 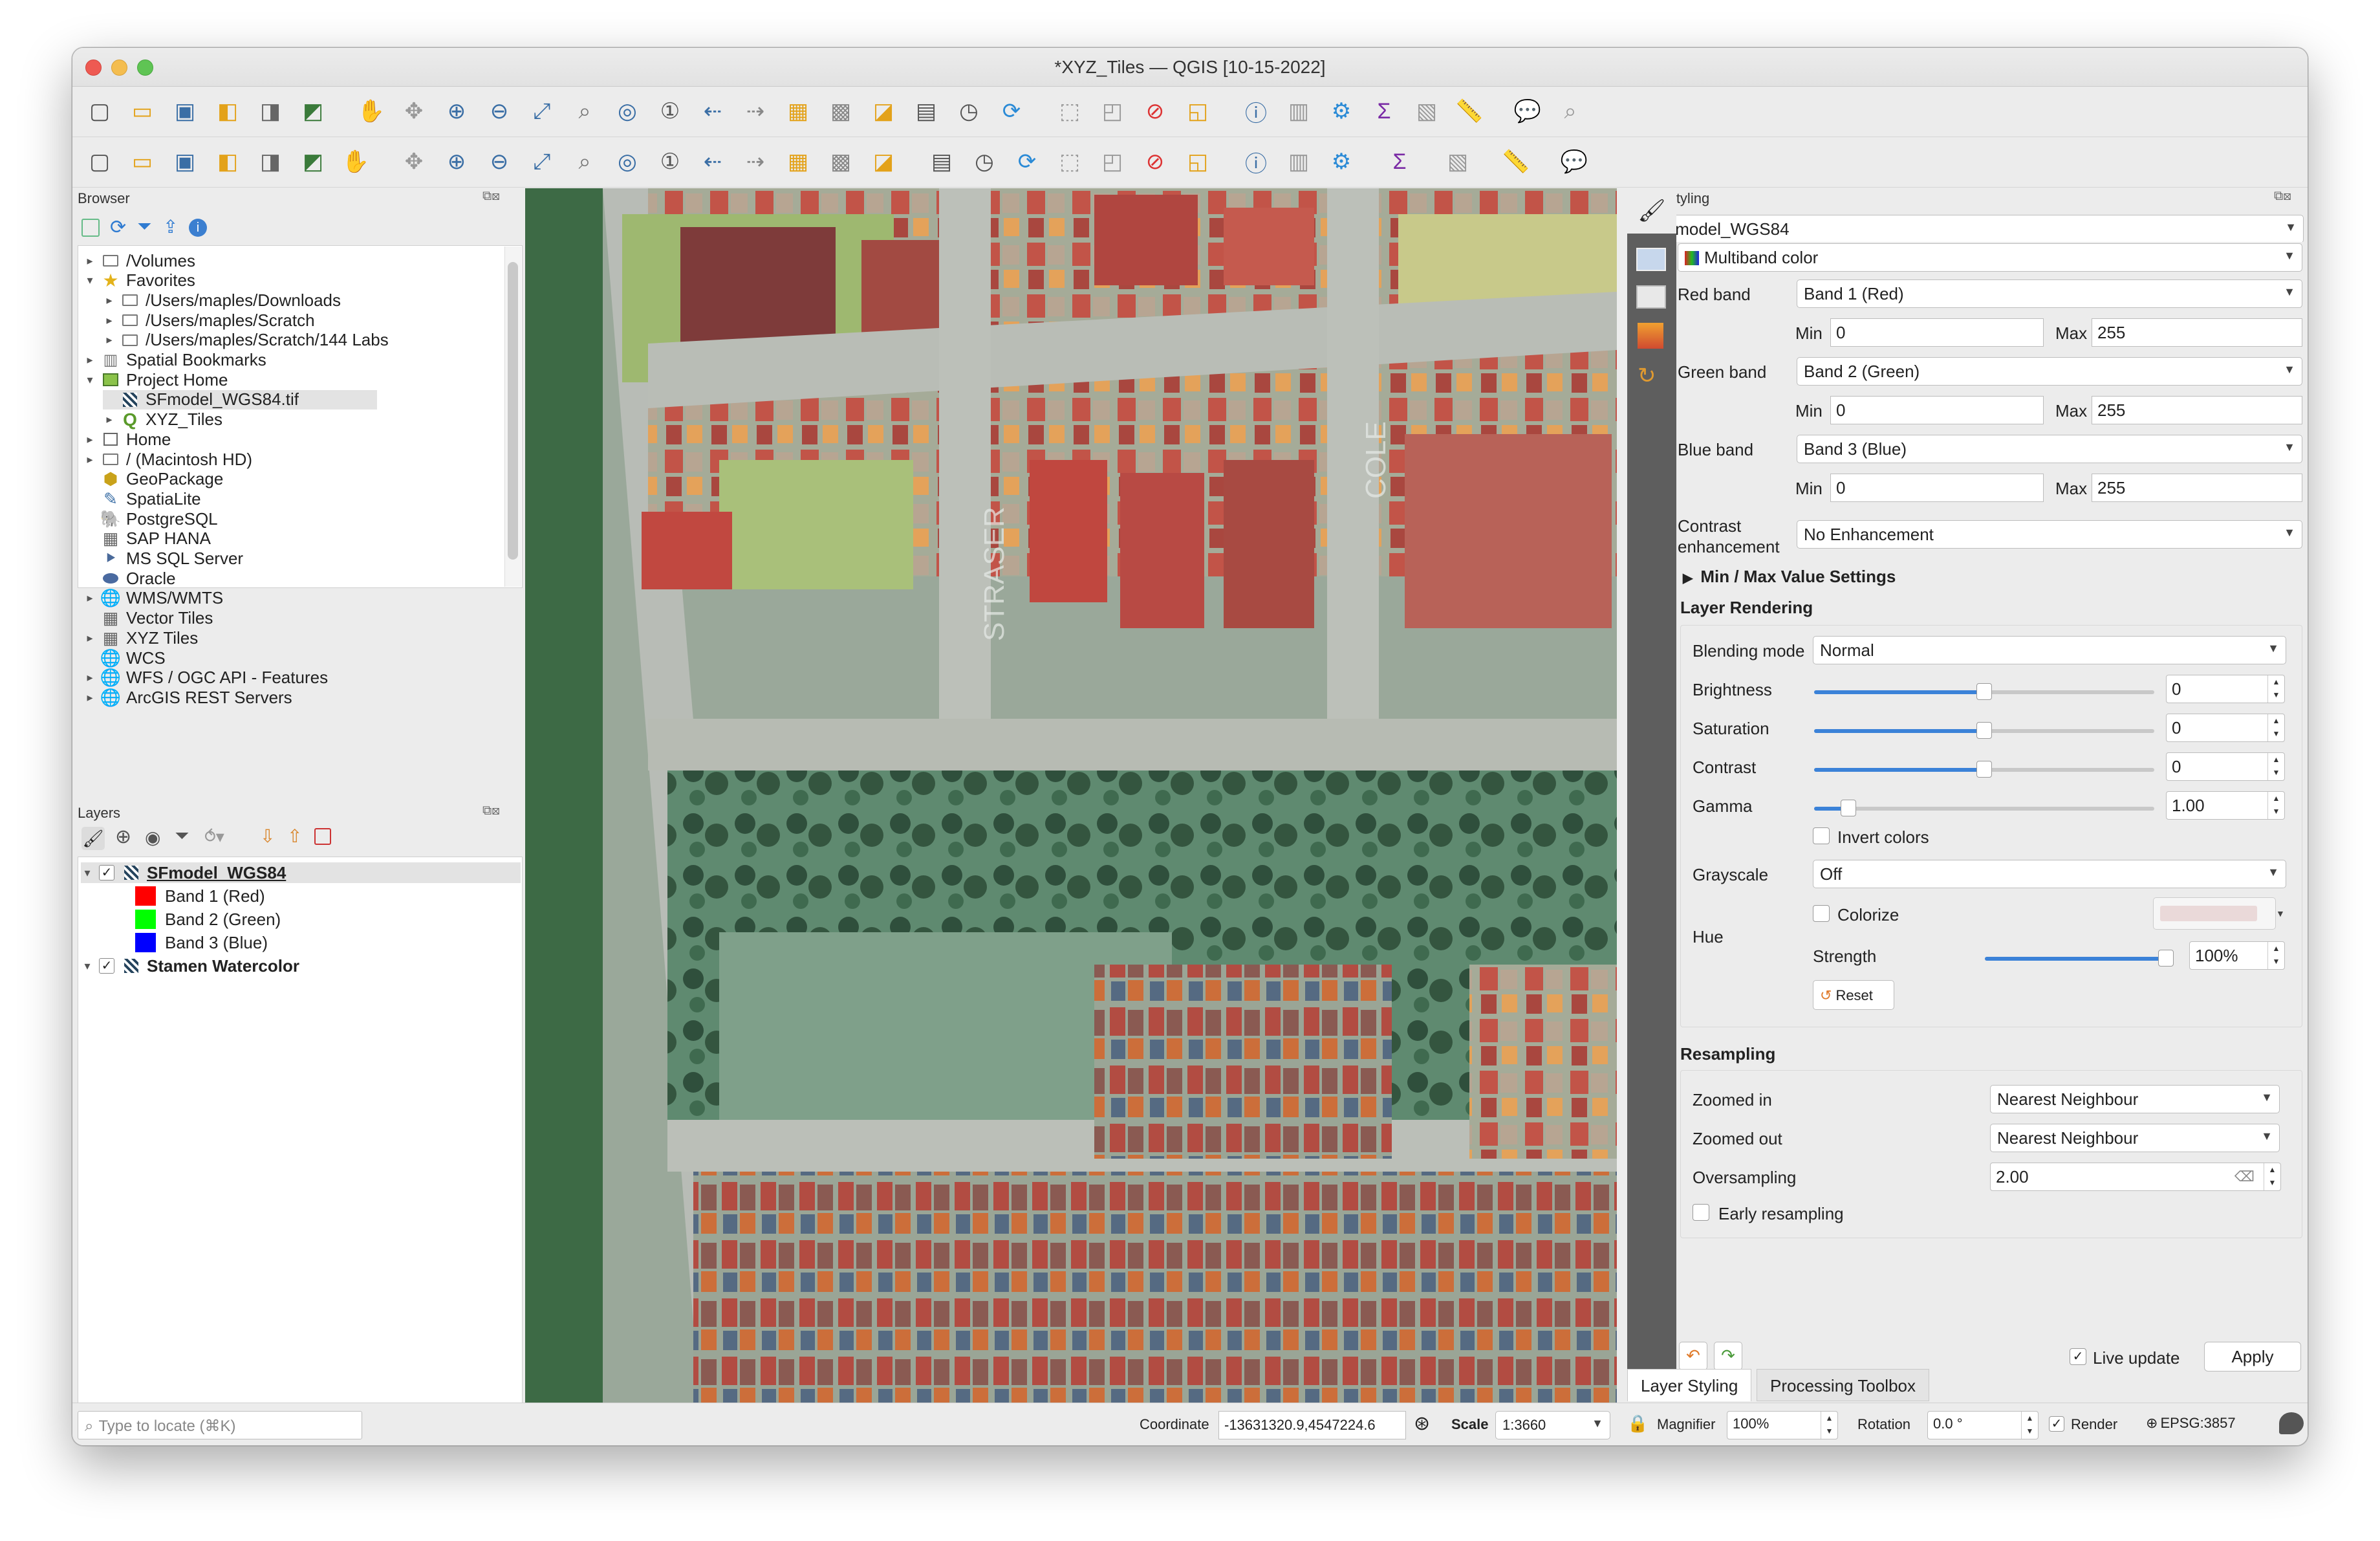 What do you see at coordinates (313, 111) in the screenshot?
I see `style-manager-icon: ◩` at bounding box center [313, 111].